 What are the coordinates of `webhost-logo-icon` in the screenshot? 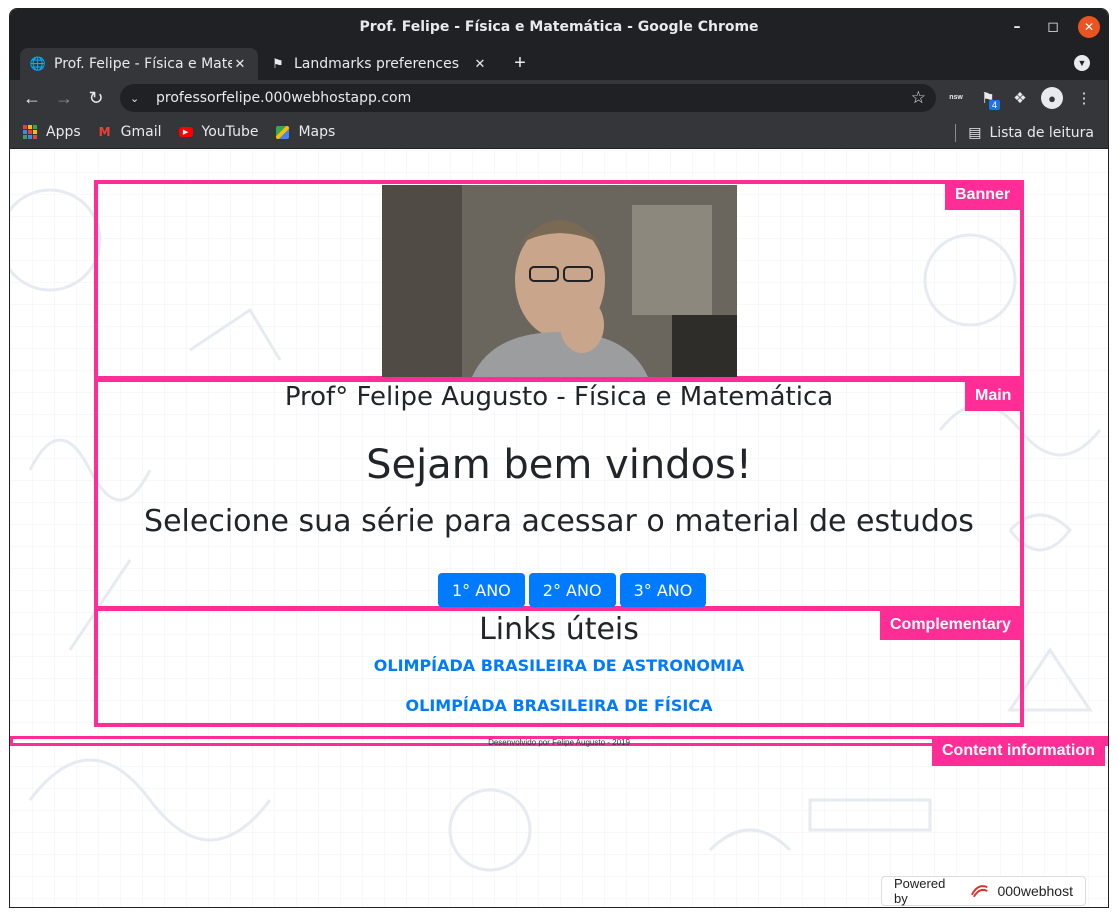 It's located at (980, 891).